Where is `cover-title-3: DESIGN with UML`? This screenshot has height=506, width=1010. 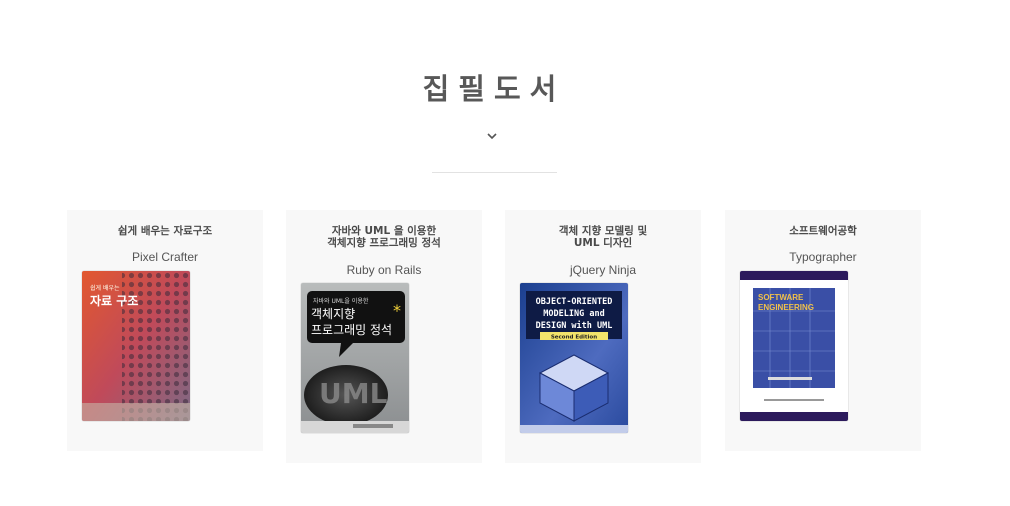 cover-title-3: DESIGN with UML is located at coordinates (574, 325).